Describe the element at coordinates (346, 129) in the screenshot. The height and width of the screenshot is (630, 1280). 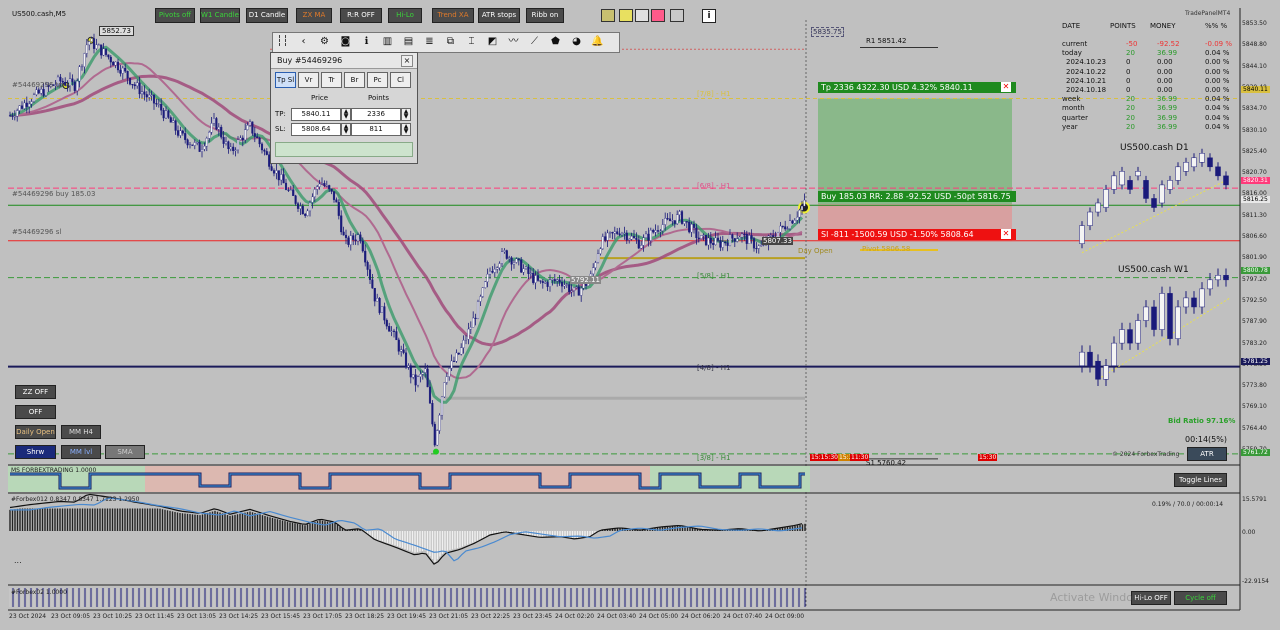
I see `sl-price-spinner-icon: ▲ ▼` at that location.